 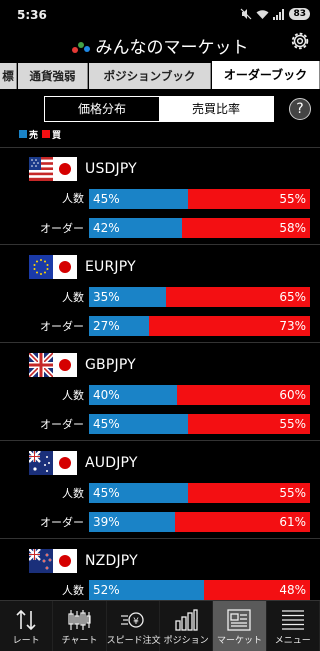 What do you see at coordinates (256, 590) in the screenshot?
I see `buy-segment: 48%` at bounding box center [256, 590].